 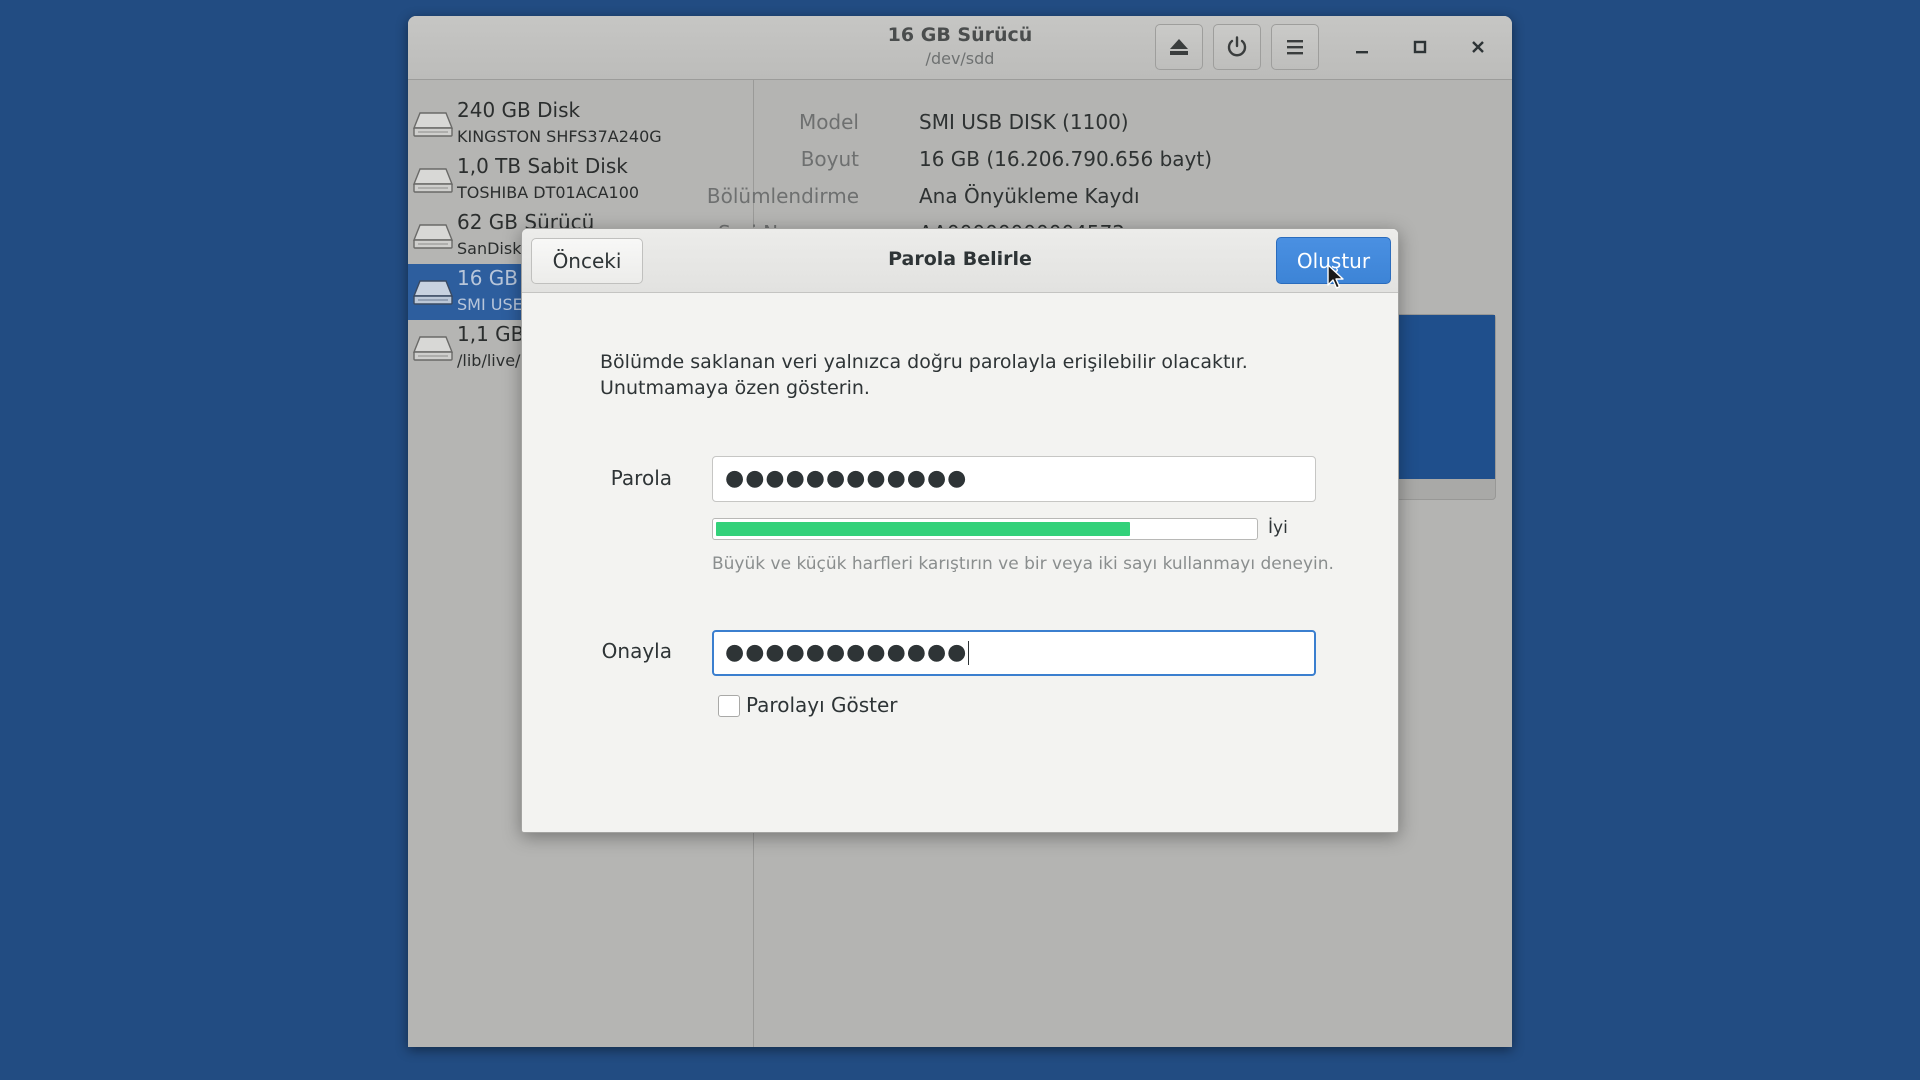 I want to click on close-button, so click(x=1478, y=47).